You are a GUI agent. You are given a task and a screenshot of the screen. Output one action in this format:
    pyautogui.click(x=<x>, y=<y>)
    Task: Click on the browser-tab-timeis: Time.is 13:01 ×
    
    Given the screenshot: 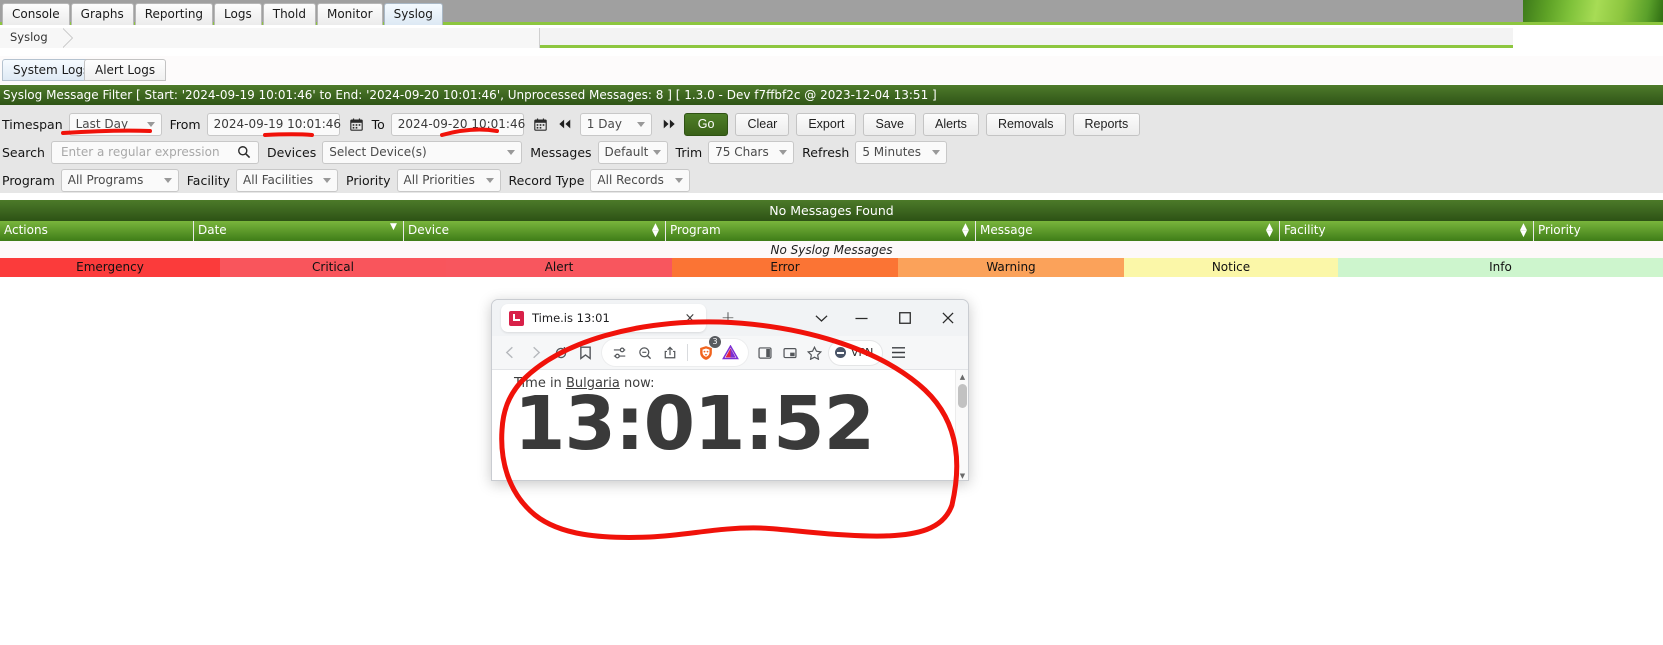 What is the action you would take?
    pyautogui.click(x=603, y=318)
    